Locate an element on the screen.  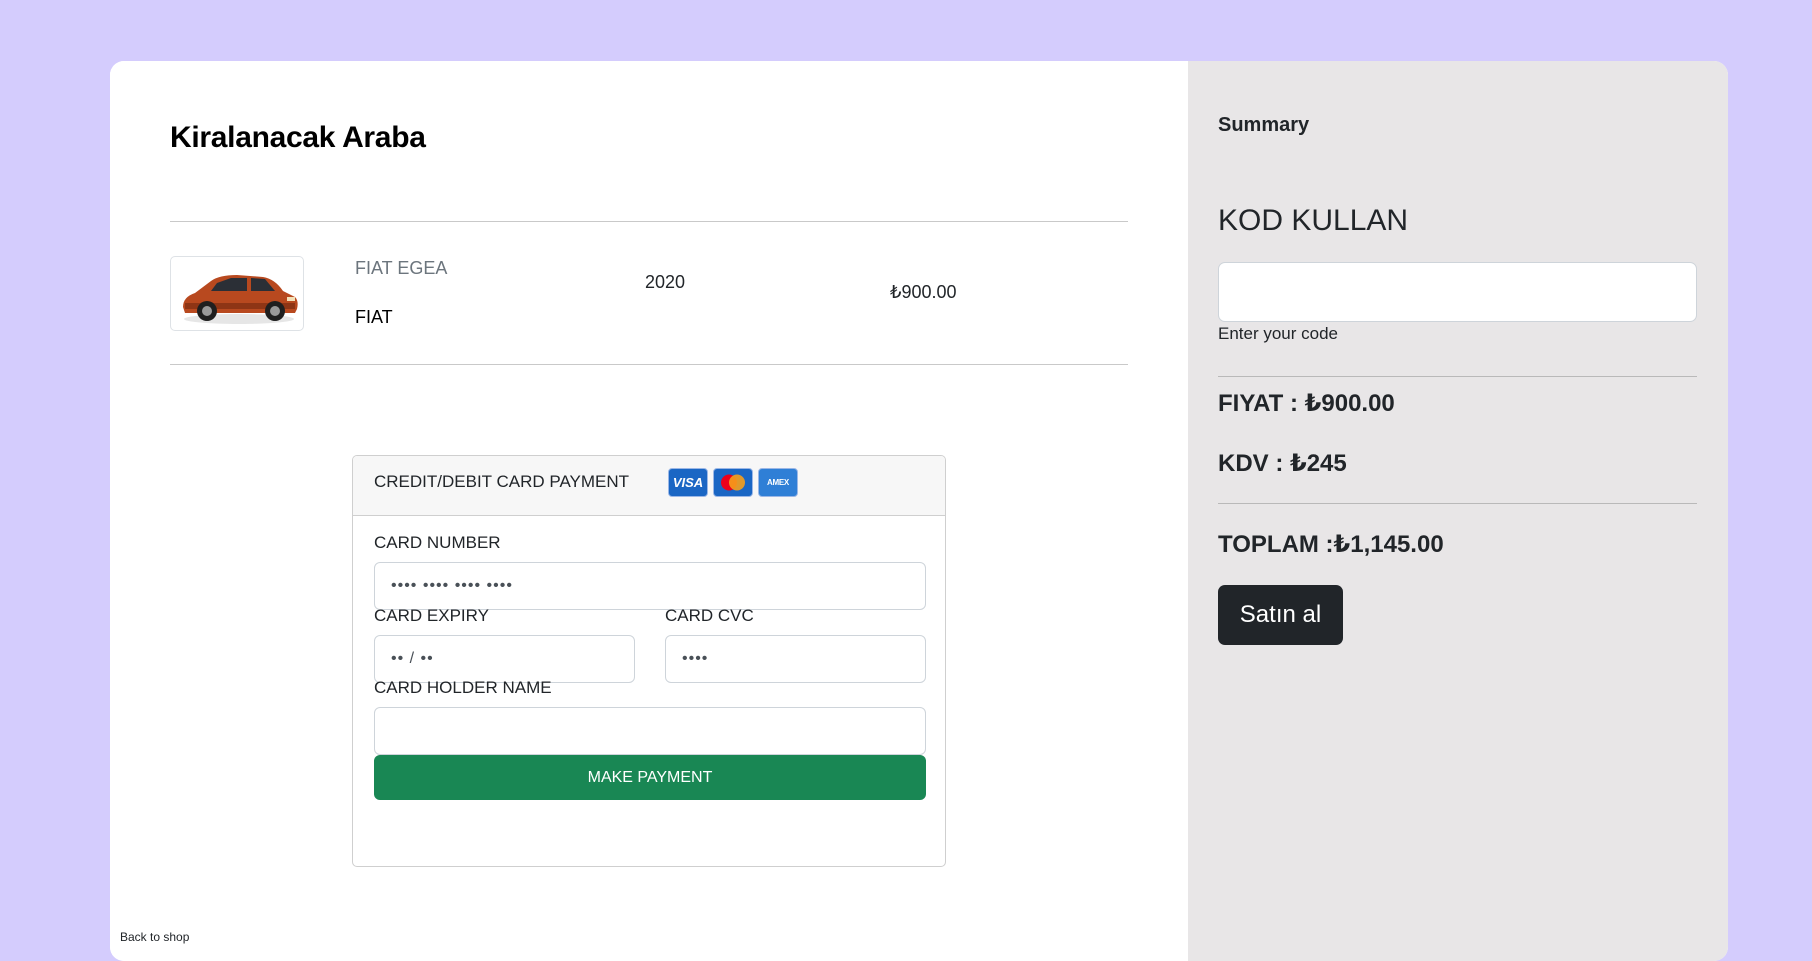
buy-button: Satın al is located at coordinates (1280, 615).